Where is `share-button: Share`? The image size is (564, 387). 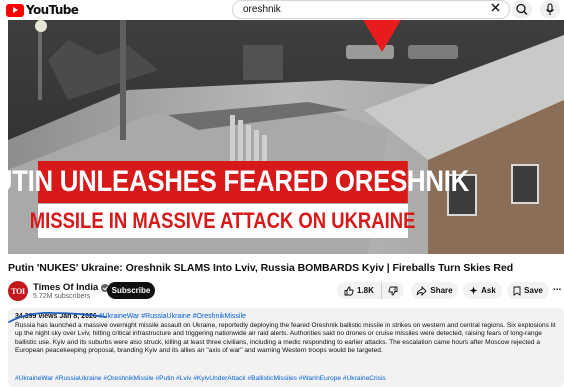 share-button: Share is located at coordinates (434, 290).